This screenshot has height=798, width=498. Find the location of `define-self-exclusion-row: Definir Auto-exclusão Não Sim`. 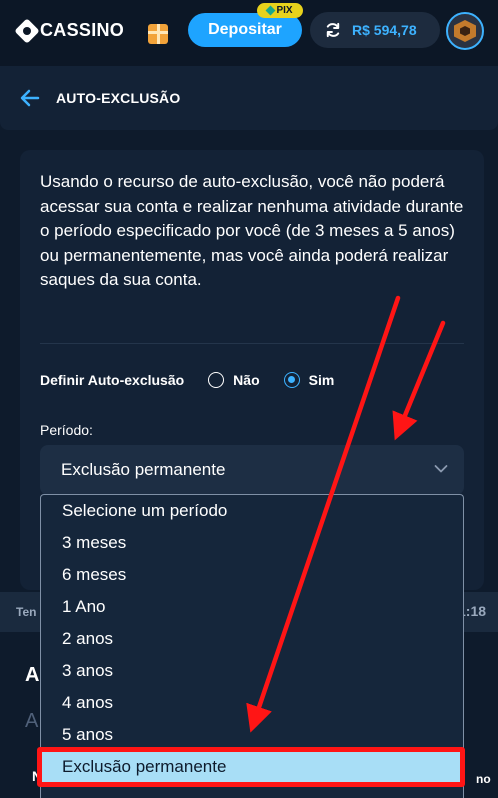

define-self-exclusion-row: Definir Auto-exclusão Não Sim is located at coordinates (199, 380).